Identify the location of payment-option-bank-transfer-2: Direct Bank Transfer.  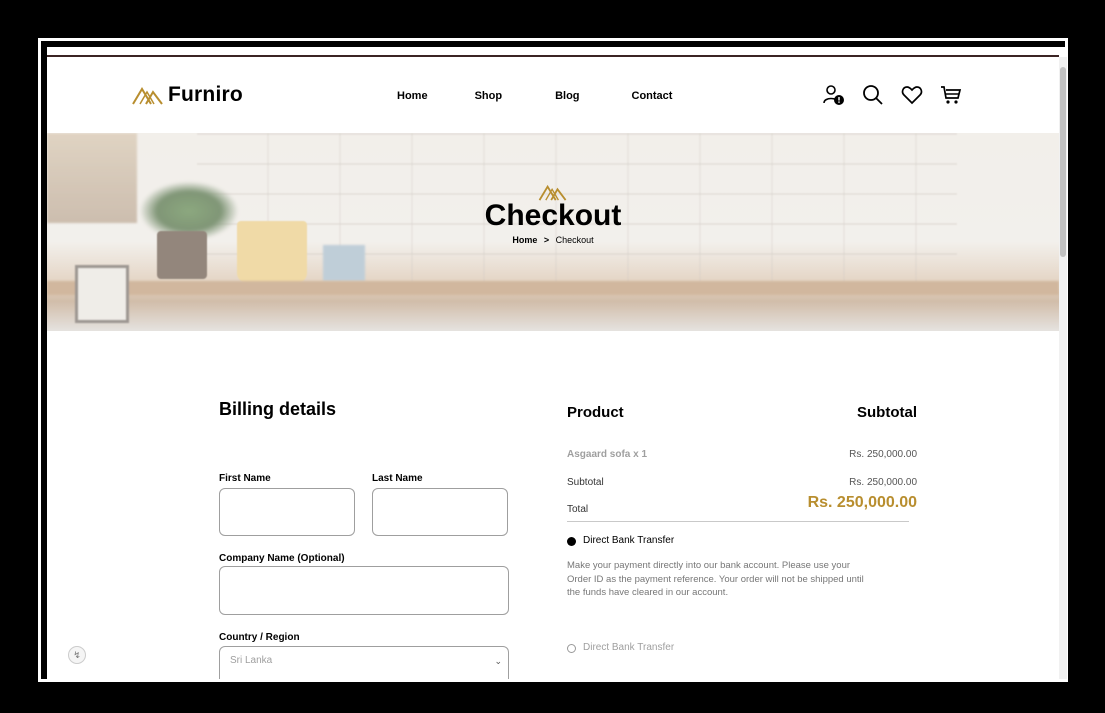
(628, 647).